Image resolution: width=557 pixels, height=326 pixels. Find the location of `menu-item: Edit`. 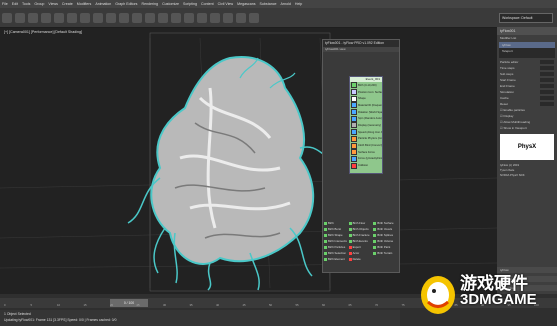

menu-item: Edit is located at coordinates (15, 4).